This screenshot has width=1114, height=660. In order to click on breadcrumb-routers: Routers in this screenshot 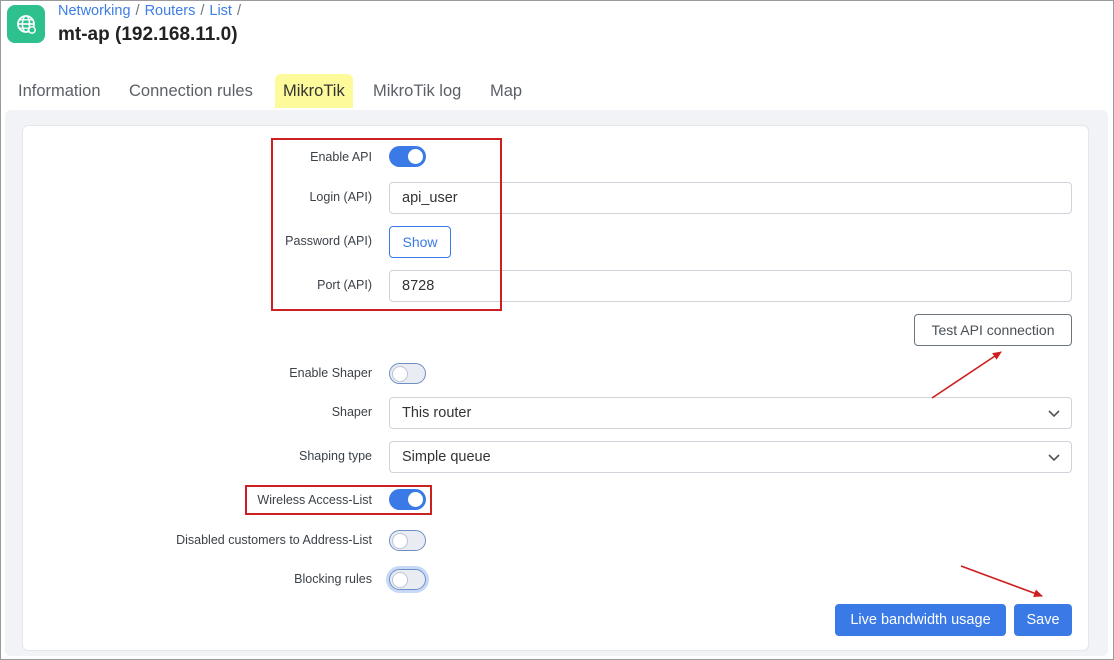, I will do `click(170, 11)`.